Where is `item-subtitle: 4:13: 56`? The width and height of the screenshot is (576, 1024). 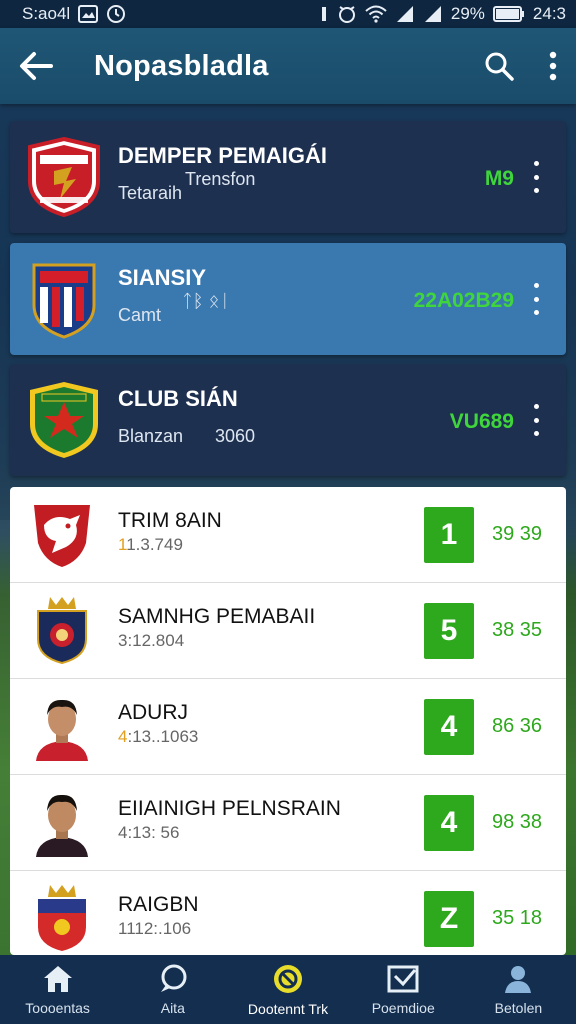
item-subtitle: 4:13: 56 is located at coordinates (149, 832).